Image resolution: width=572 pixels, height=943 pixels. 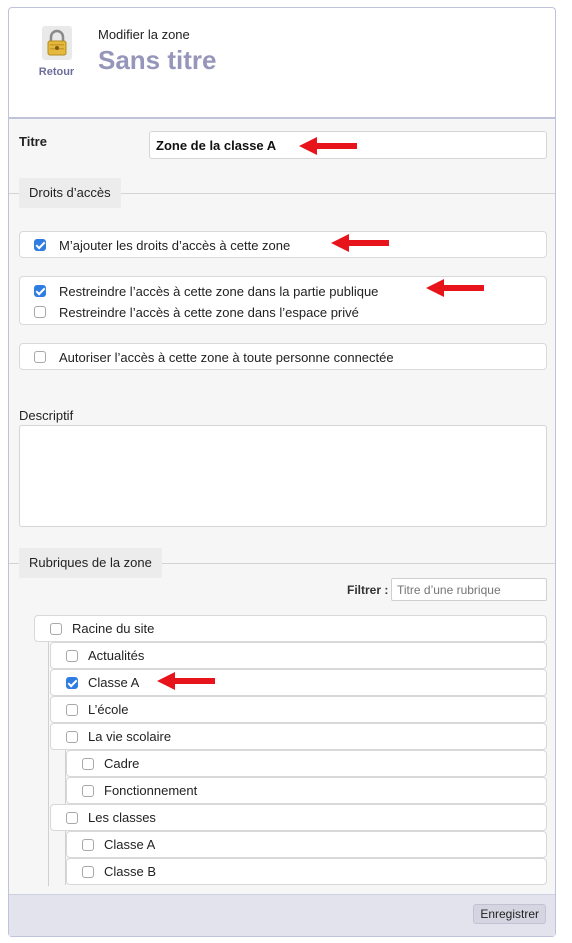 I want to click on header: Retour Modifier la zone Sans titre, so click(x=282, y=62).